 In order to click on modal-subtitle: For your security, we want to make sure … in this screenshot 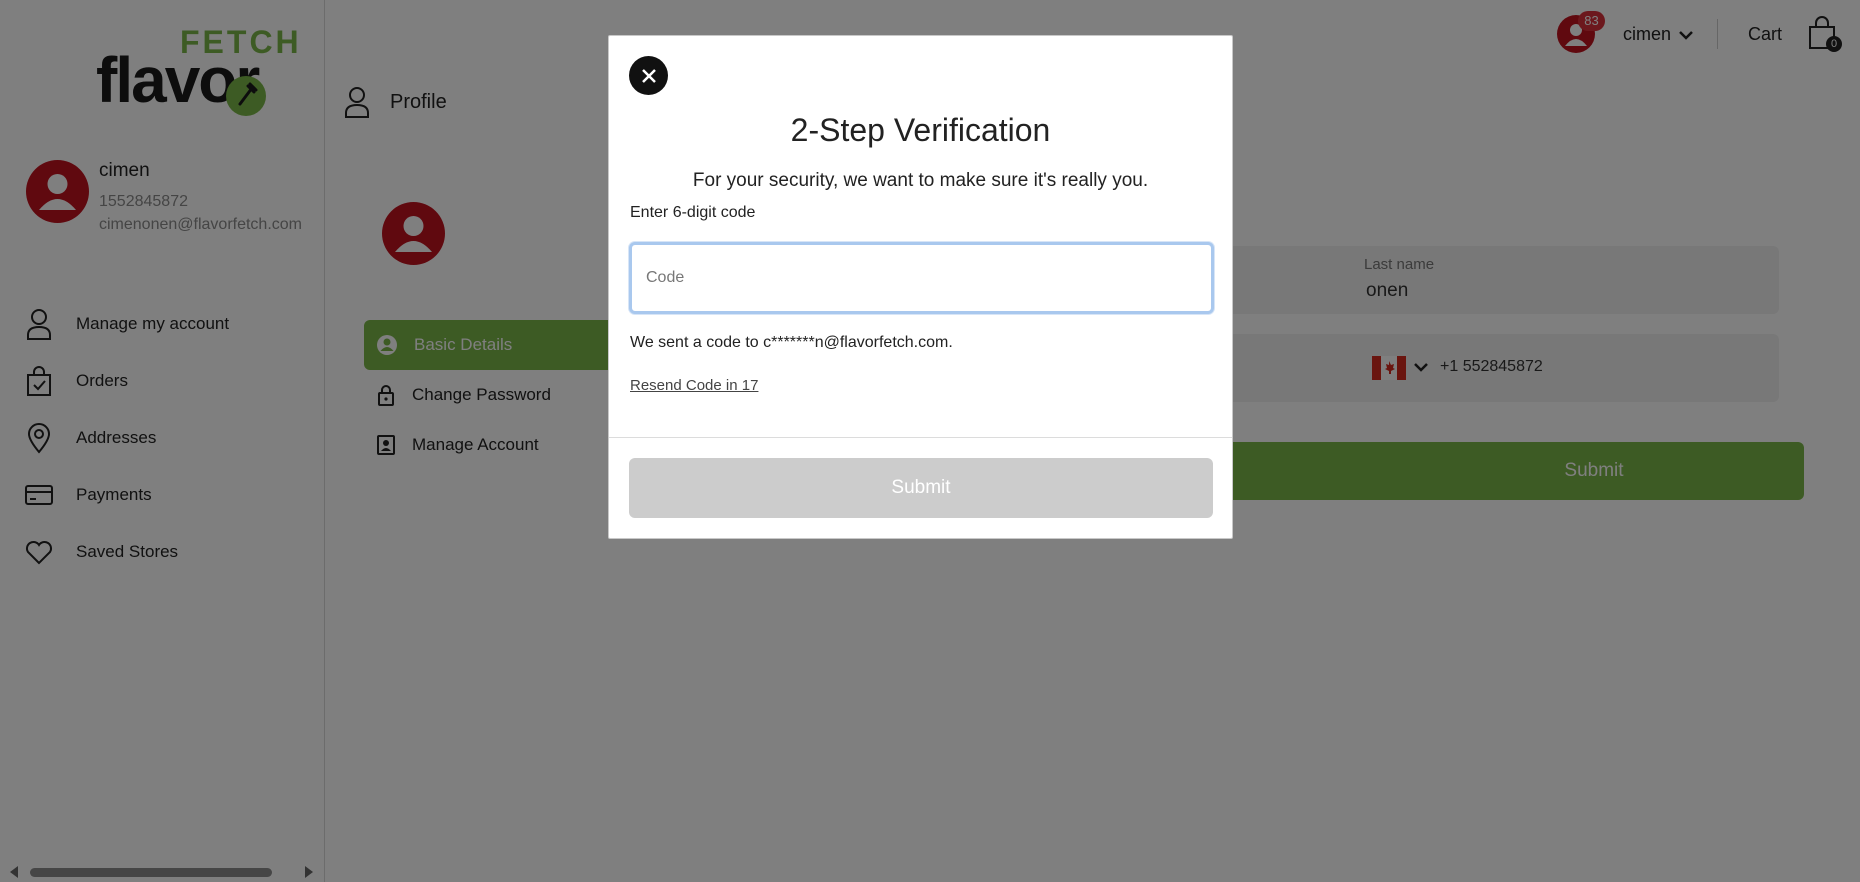, I will do `click(920, 180)`.